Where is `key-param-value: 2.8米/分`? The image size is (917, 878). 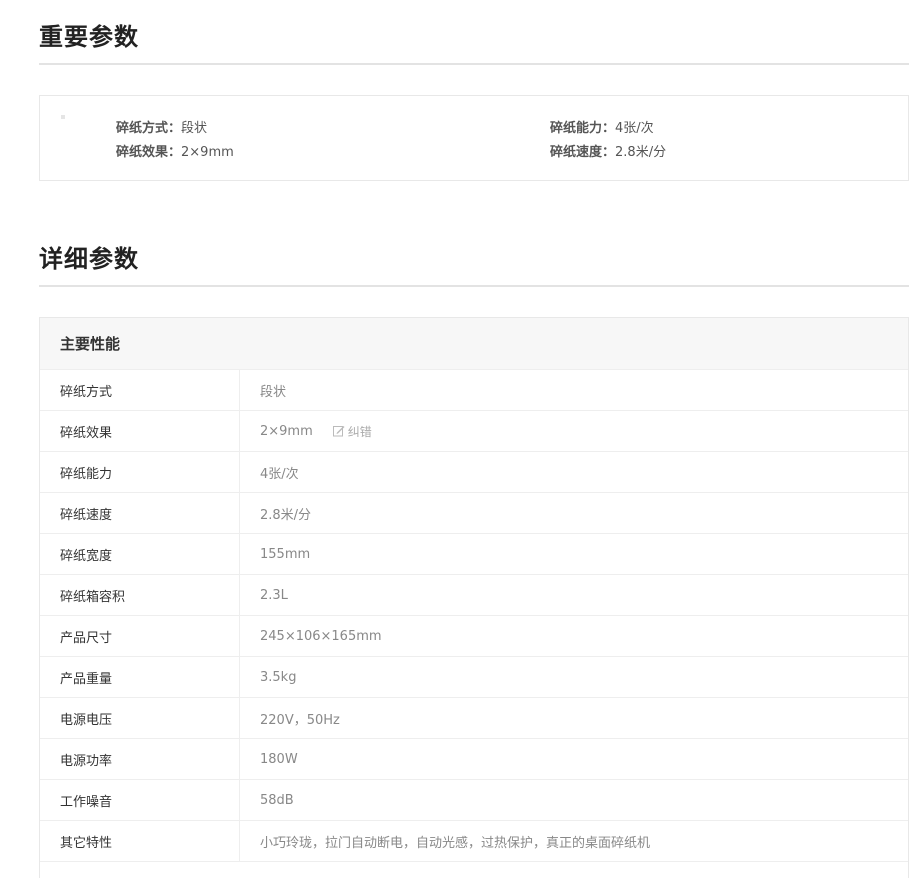 key-param-value: 2.8米/分 is located at coordinates (641, 152).